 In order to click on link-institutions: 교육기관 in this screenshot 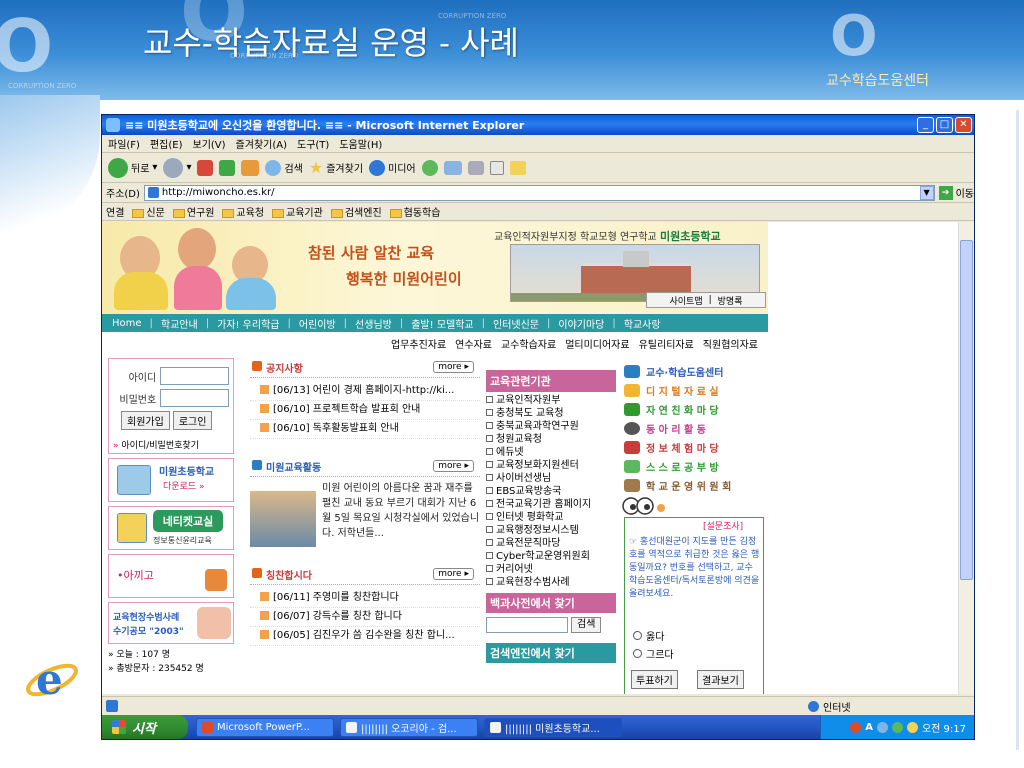, I will do `click(297, 211)`.